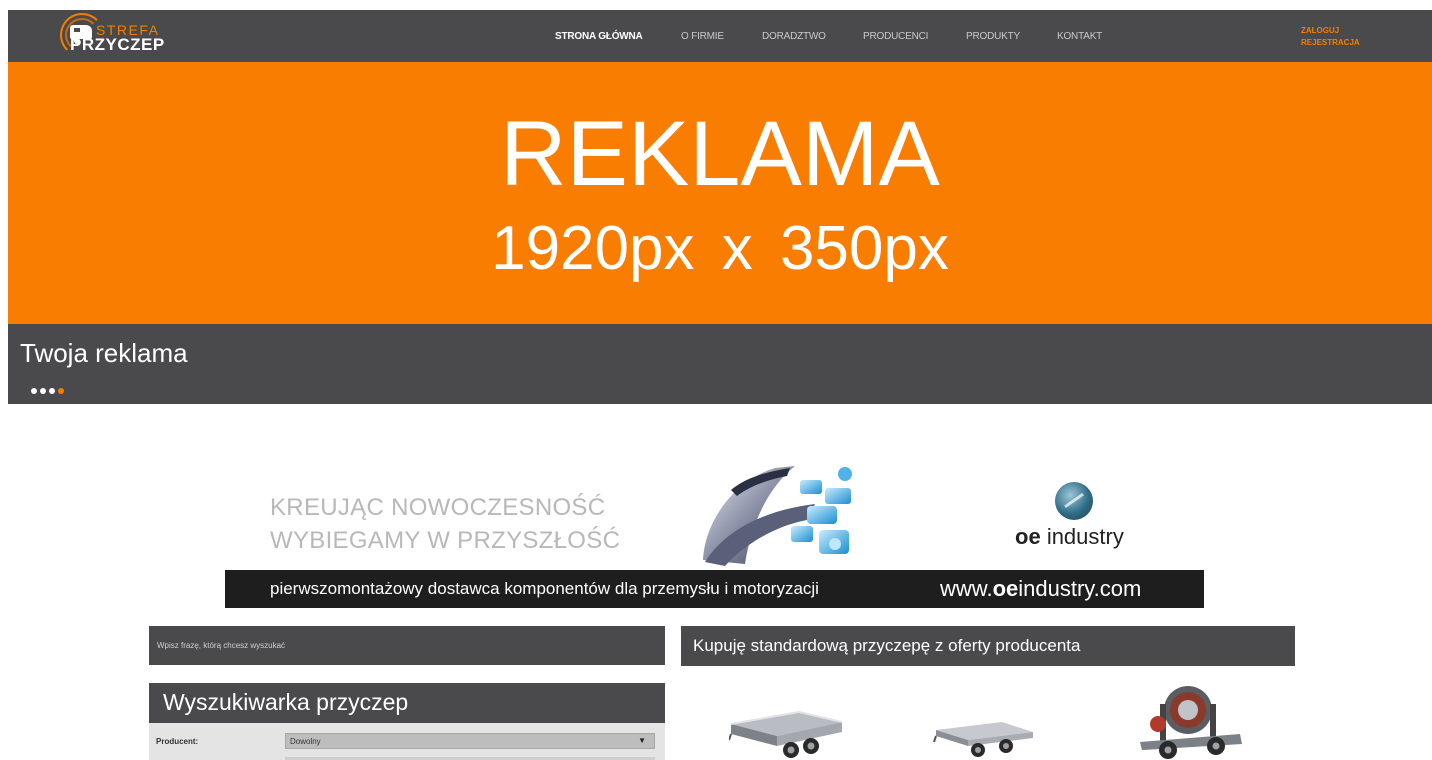 This screenshot has height=760, width=1432. What do you see at coordinates (470, 741) in the screenshot?
I see `producer-select: Dowolny ▼` at bounding box center [470, 741].